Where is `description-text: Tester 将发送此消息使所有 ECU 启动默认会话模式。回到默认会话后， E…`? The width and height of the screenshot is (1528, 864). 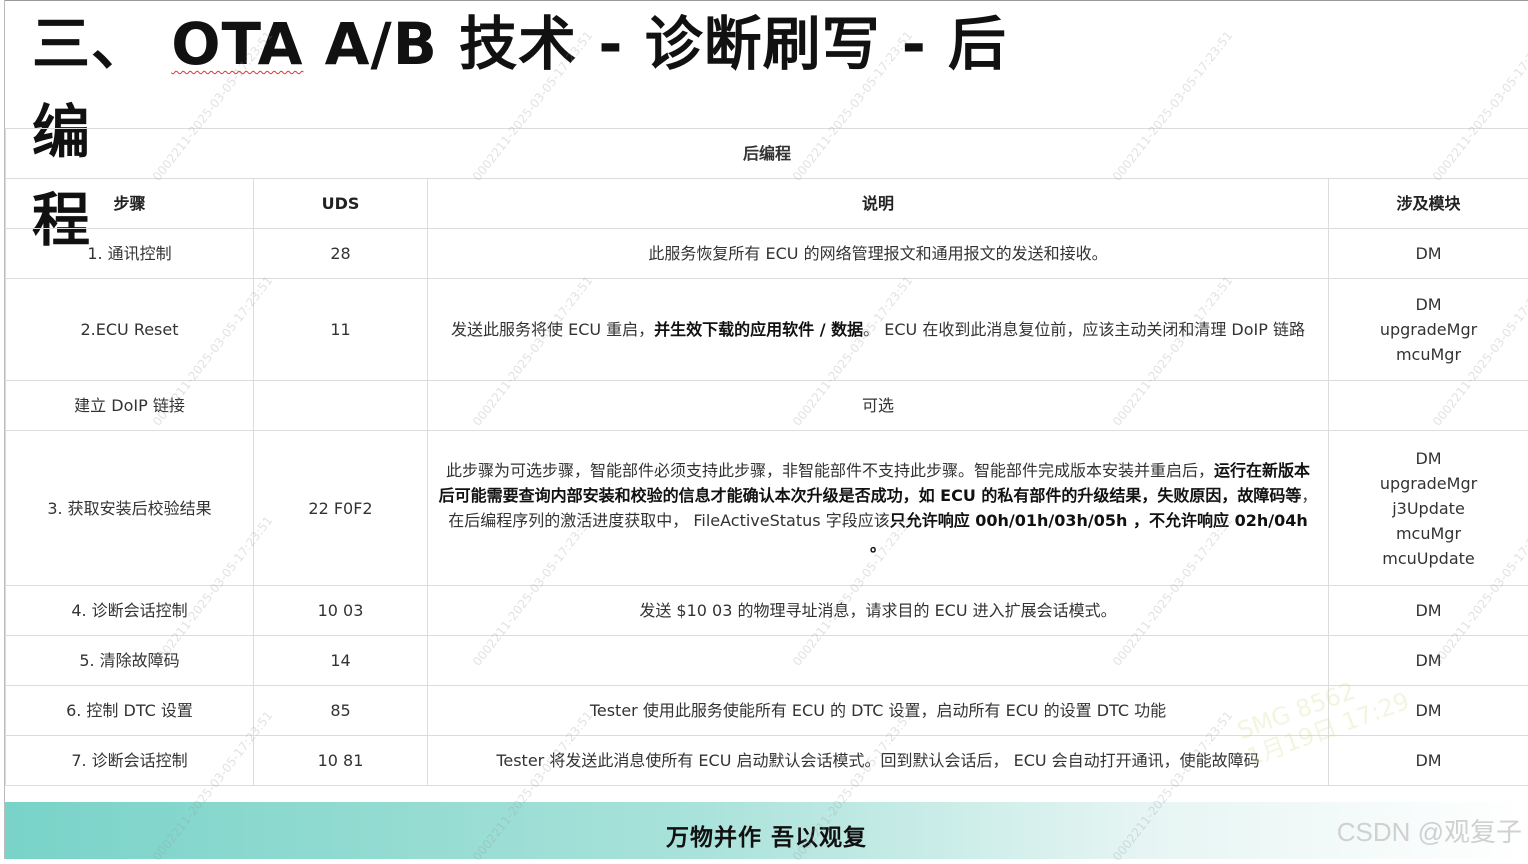
description-text: Tester 将发送此消息使所有 ECU 启动默认会话模式。回到默认会话后， E… is located at coordinates (877, 760).